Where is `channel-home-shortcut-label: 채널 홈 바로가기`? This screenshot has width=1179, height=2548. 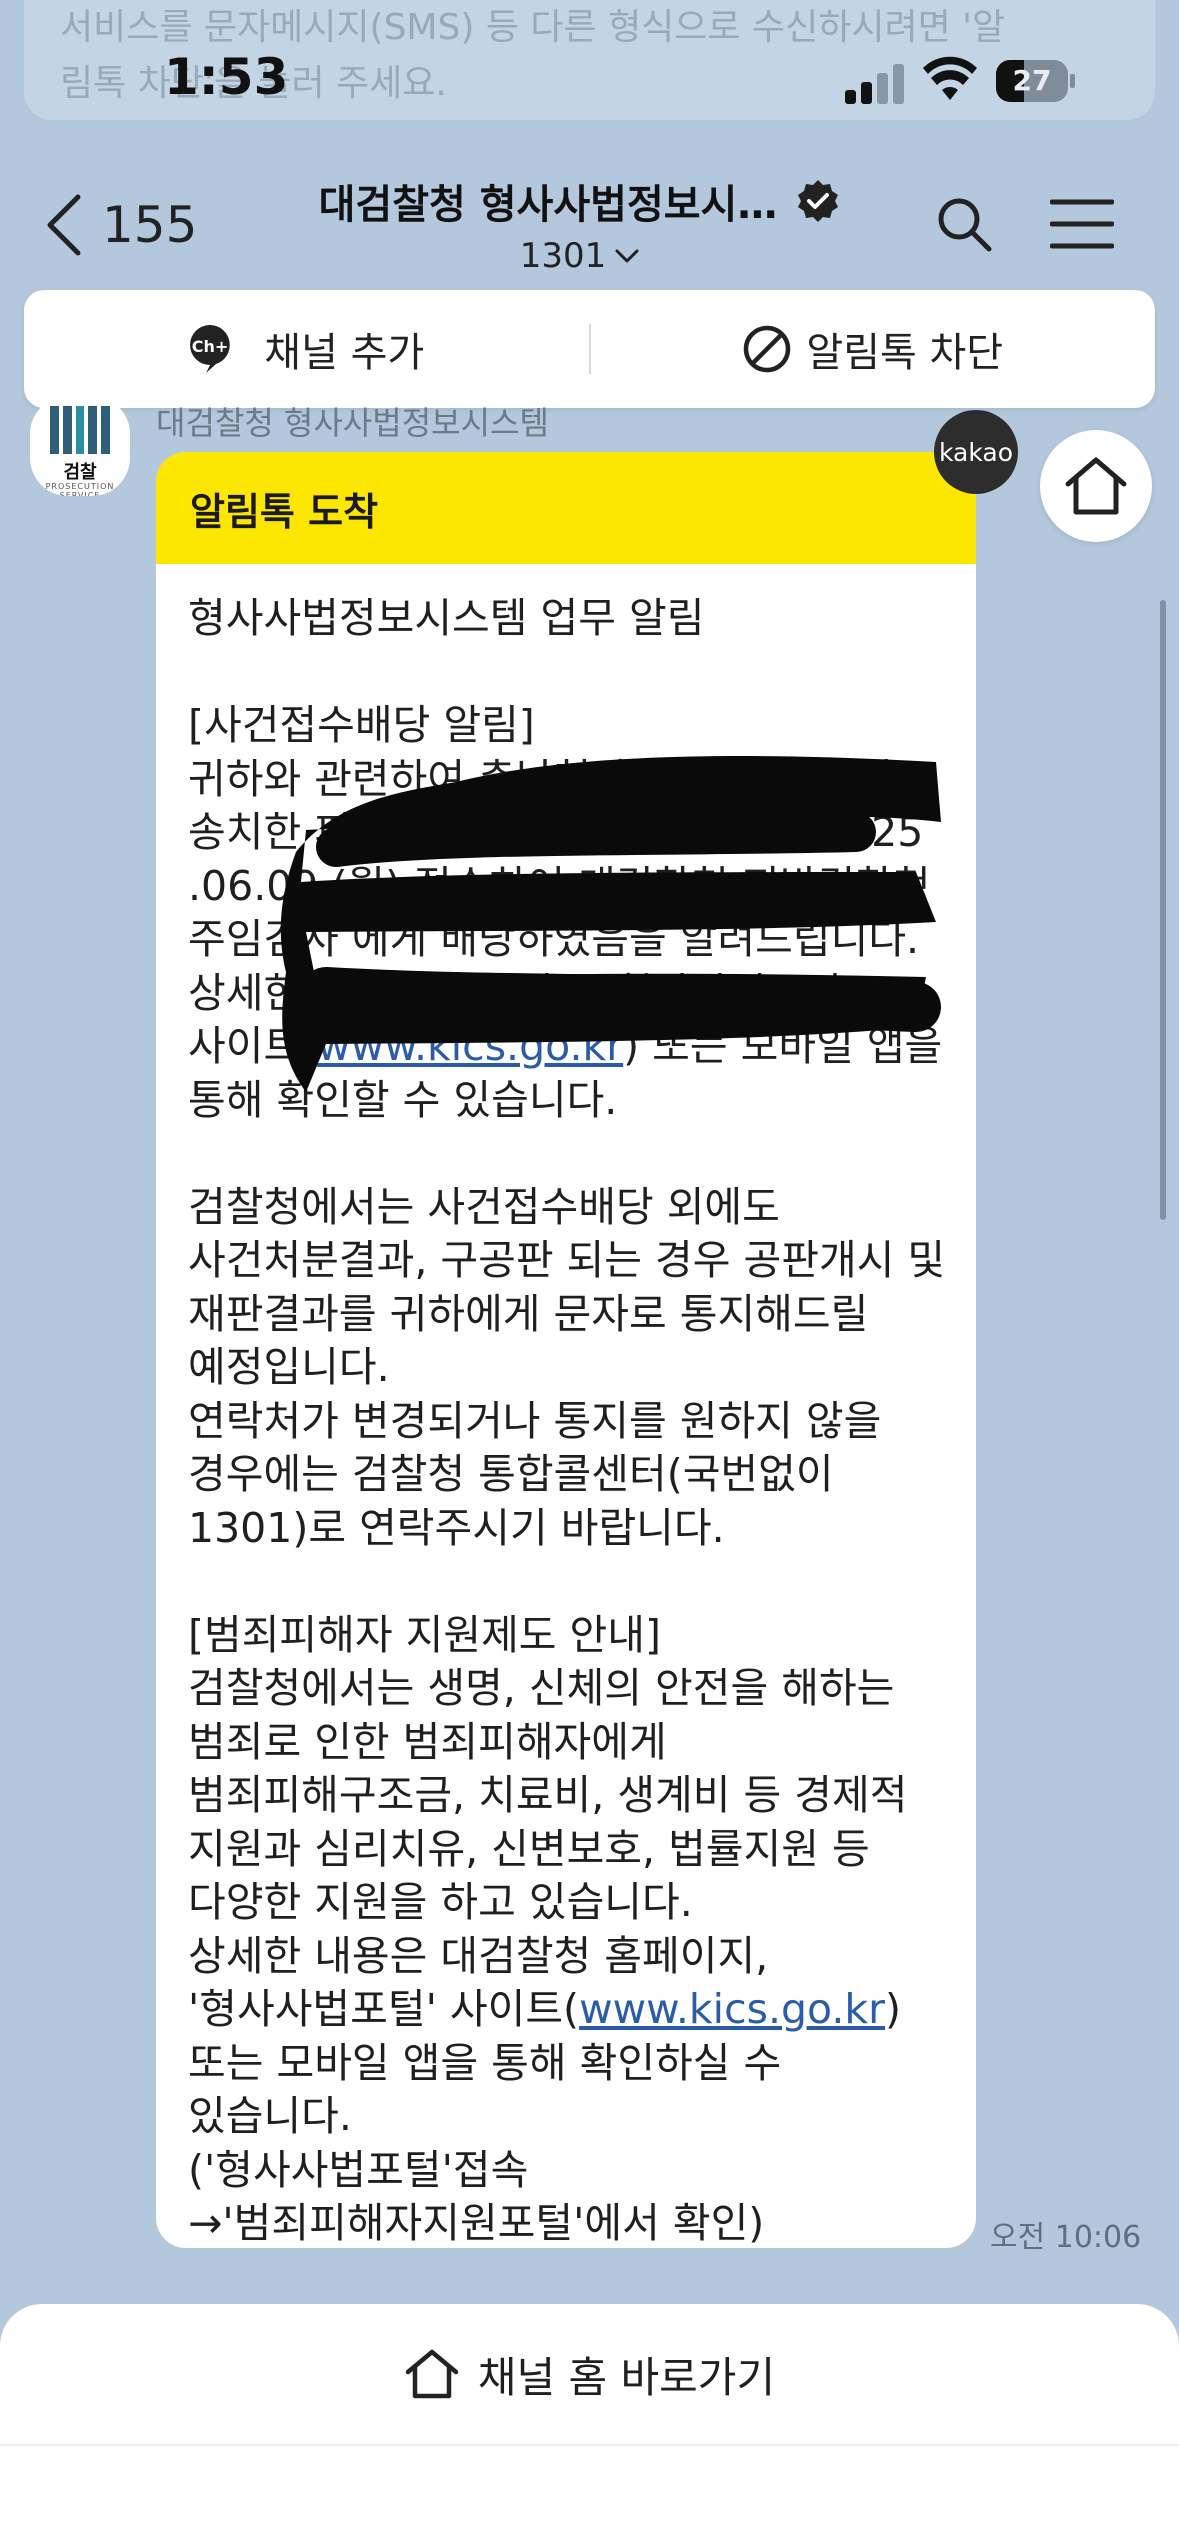
channel-home-shortcut-label: 채널 홈 바로가기 is located at coordinates (626, 2377).